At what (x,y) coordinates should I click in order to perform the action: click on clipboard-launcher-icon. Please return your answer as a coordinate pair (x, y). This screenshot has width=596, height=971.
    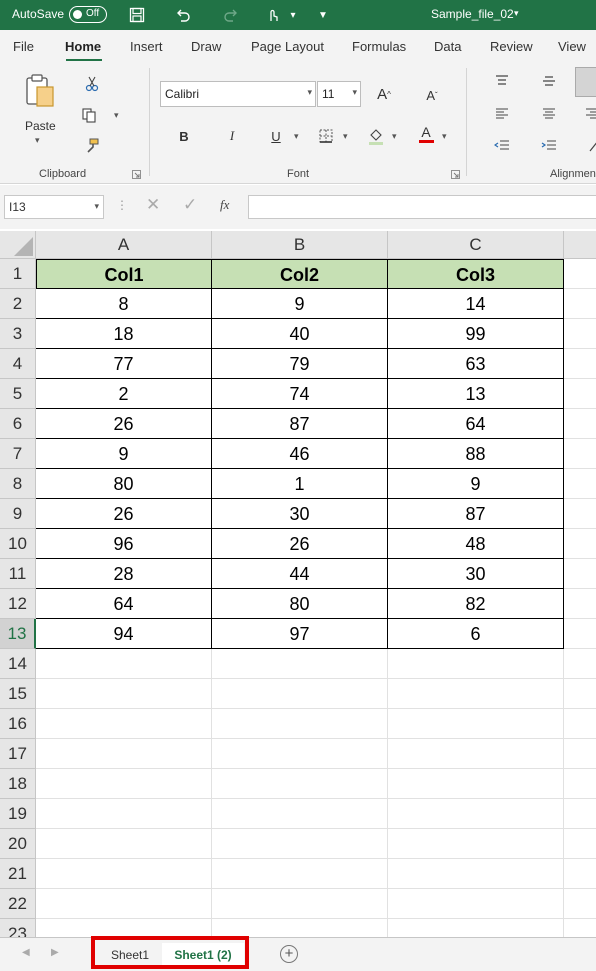
    Looking at the image, I should click on (136, 174).